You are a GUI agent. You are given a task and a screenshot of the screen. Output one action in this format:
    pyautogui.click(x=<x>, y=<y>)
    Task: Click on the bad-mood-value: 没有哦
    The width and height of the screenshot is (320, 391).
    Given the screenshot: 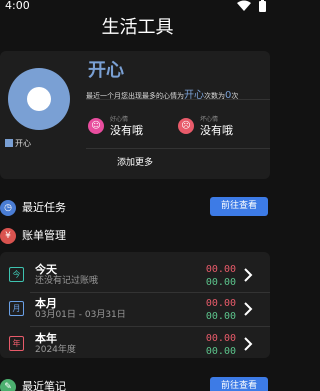 What is the action you would take?
    pyautogui.click(x=216, y=130)
    